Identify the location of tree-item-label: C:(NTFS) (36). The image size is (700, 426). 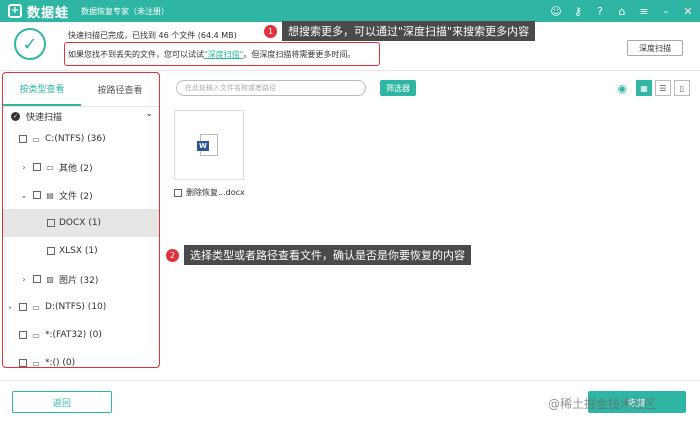
(75, 139).